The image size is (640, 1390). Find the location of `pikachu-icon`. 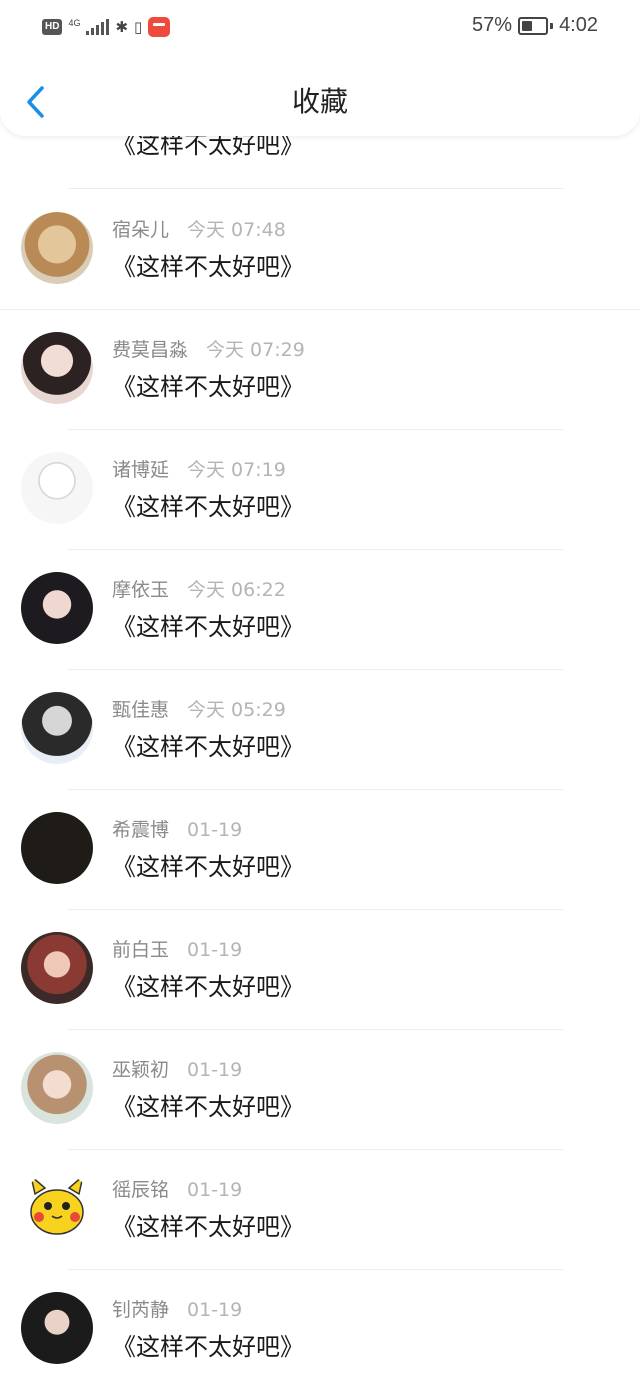

pikachu-icon is located at coordinates (57, 1204).